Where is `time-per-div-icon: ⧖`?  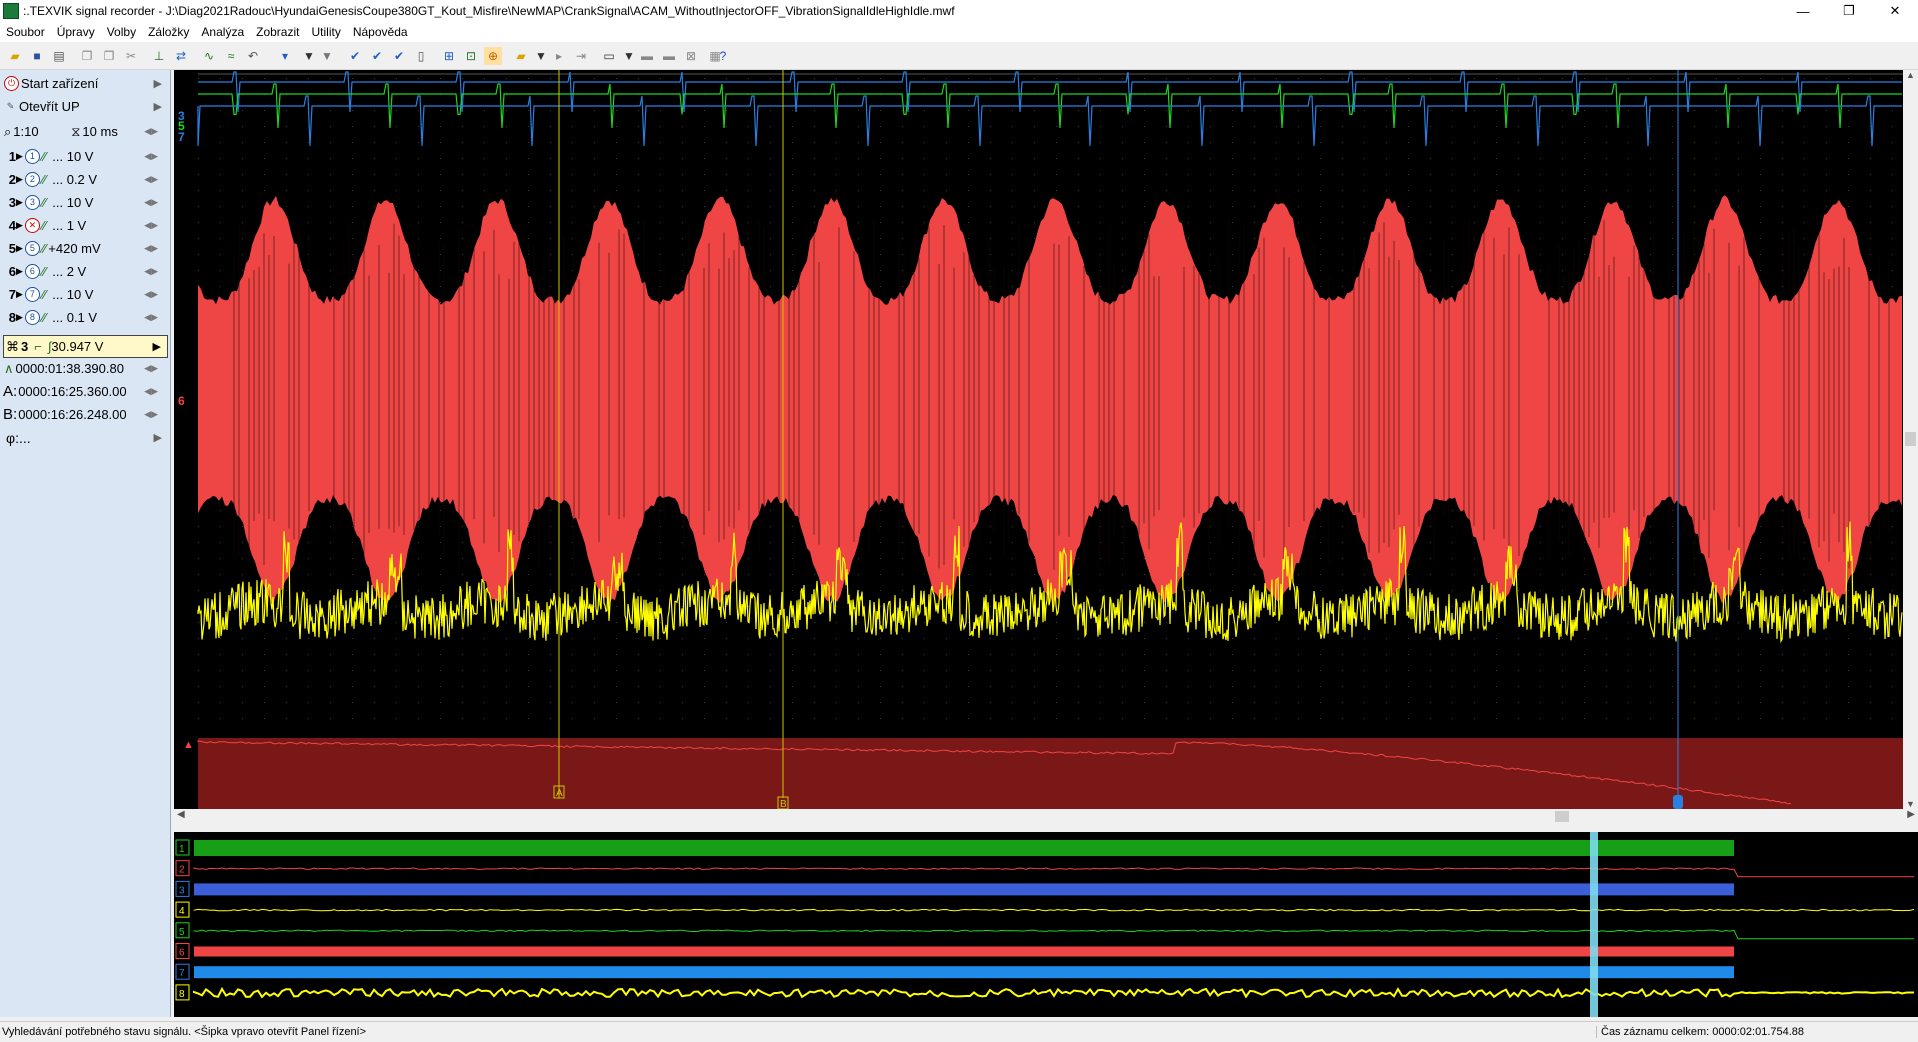
time-per-div-icon: ⧖ is located at coordinates (76, 131).